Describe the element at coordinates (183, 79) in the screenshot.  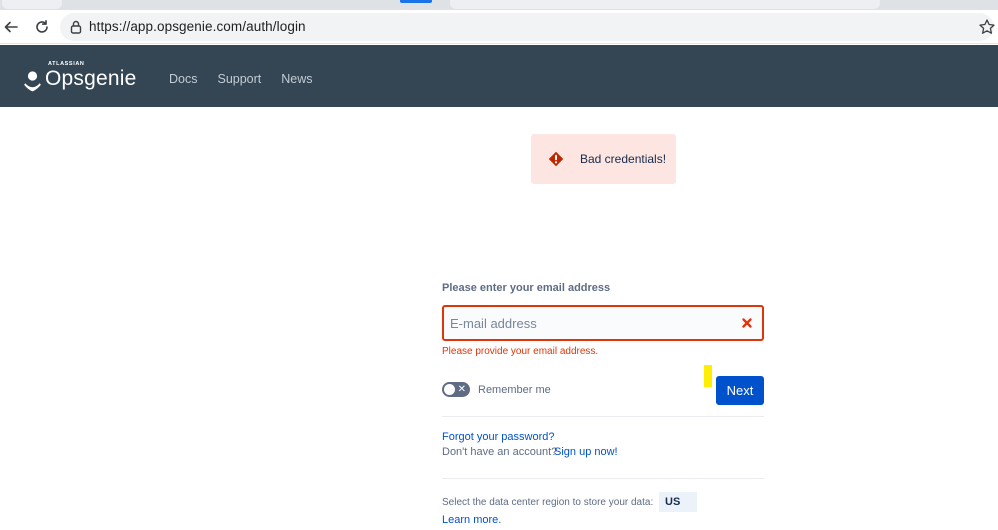
I see `nav-link-docs: Docs` at that location.